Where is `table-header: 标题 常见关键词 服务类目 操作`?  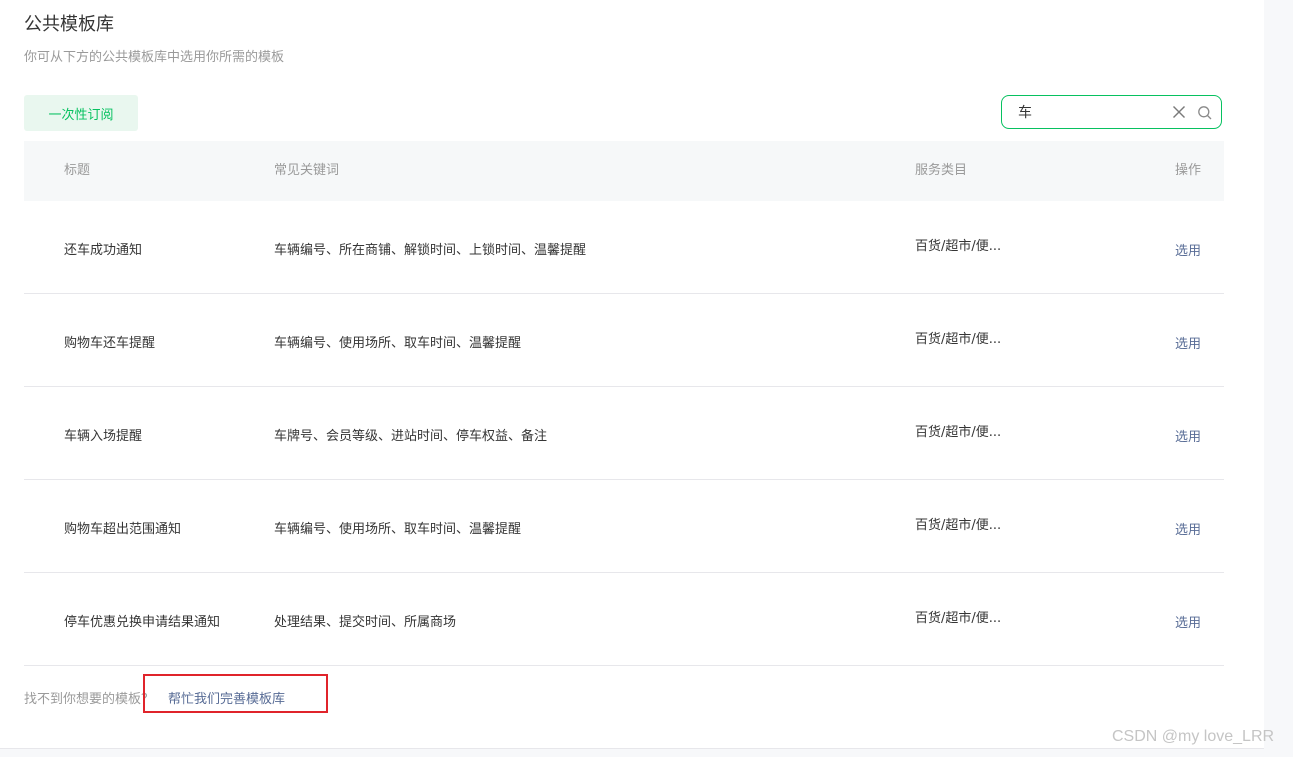 table-header: 标题 常见关键词 服务类目 操作 is located at coordinates (624, 171).